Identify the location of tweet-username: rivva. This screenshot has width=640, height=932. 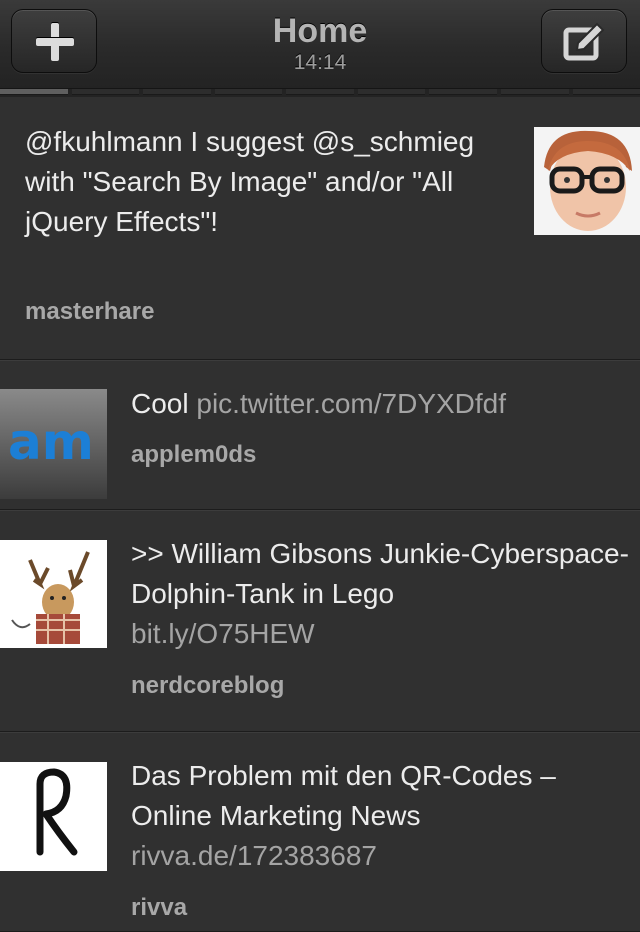
(159, 908).